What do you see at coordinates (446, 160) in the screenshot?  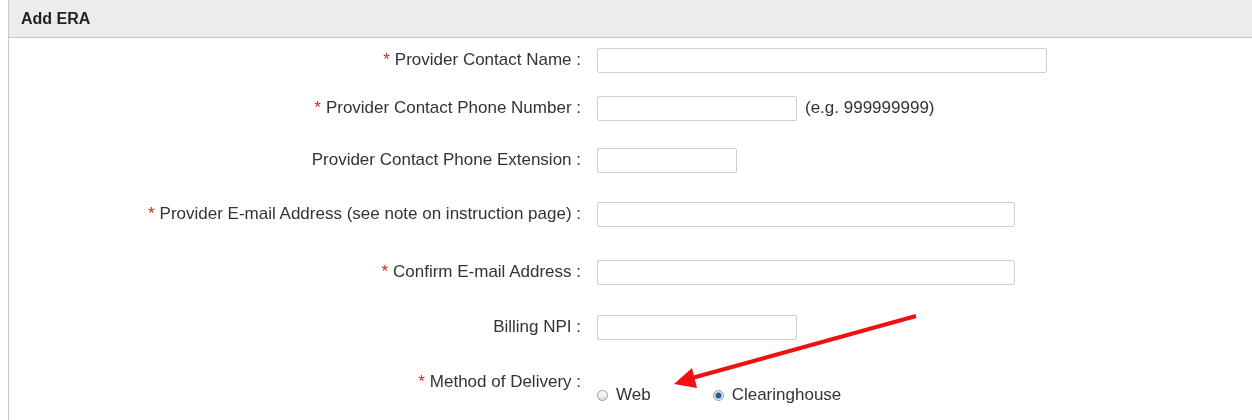 I see `field-label: Provider Contact Phone Extension :` at bounding box center [446, 160].